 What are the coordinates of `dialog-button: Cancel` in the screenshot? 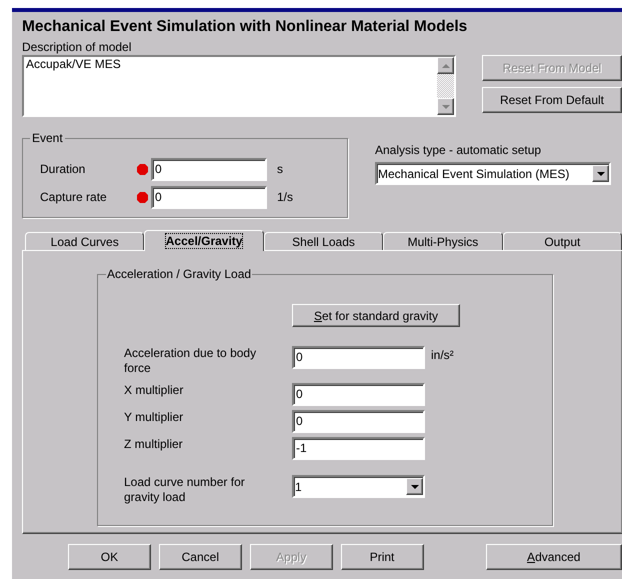 It's located at (200, 557).